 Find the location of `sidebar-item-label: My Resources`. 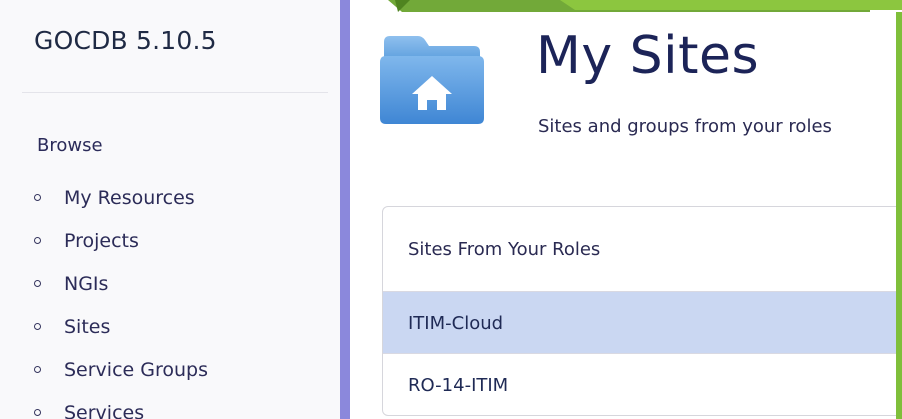

sidebar-item-label: My Resources is located at coordinates (129, 198).